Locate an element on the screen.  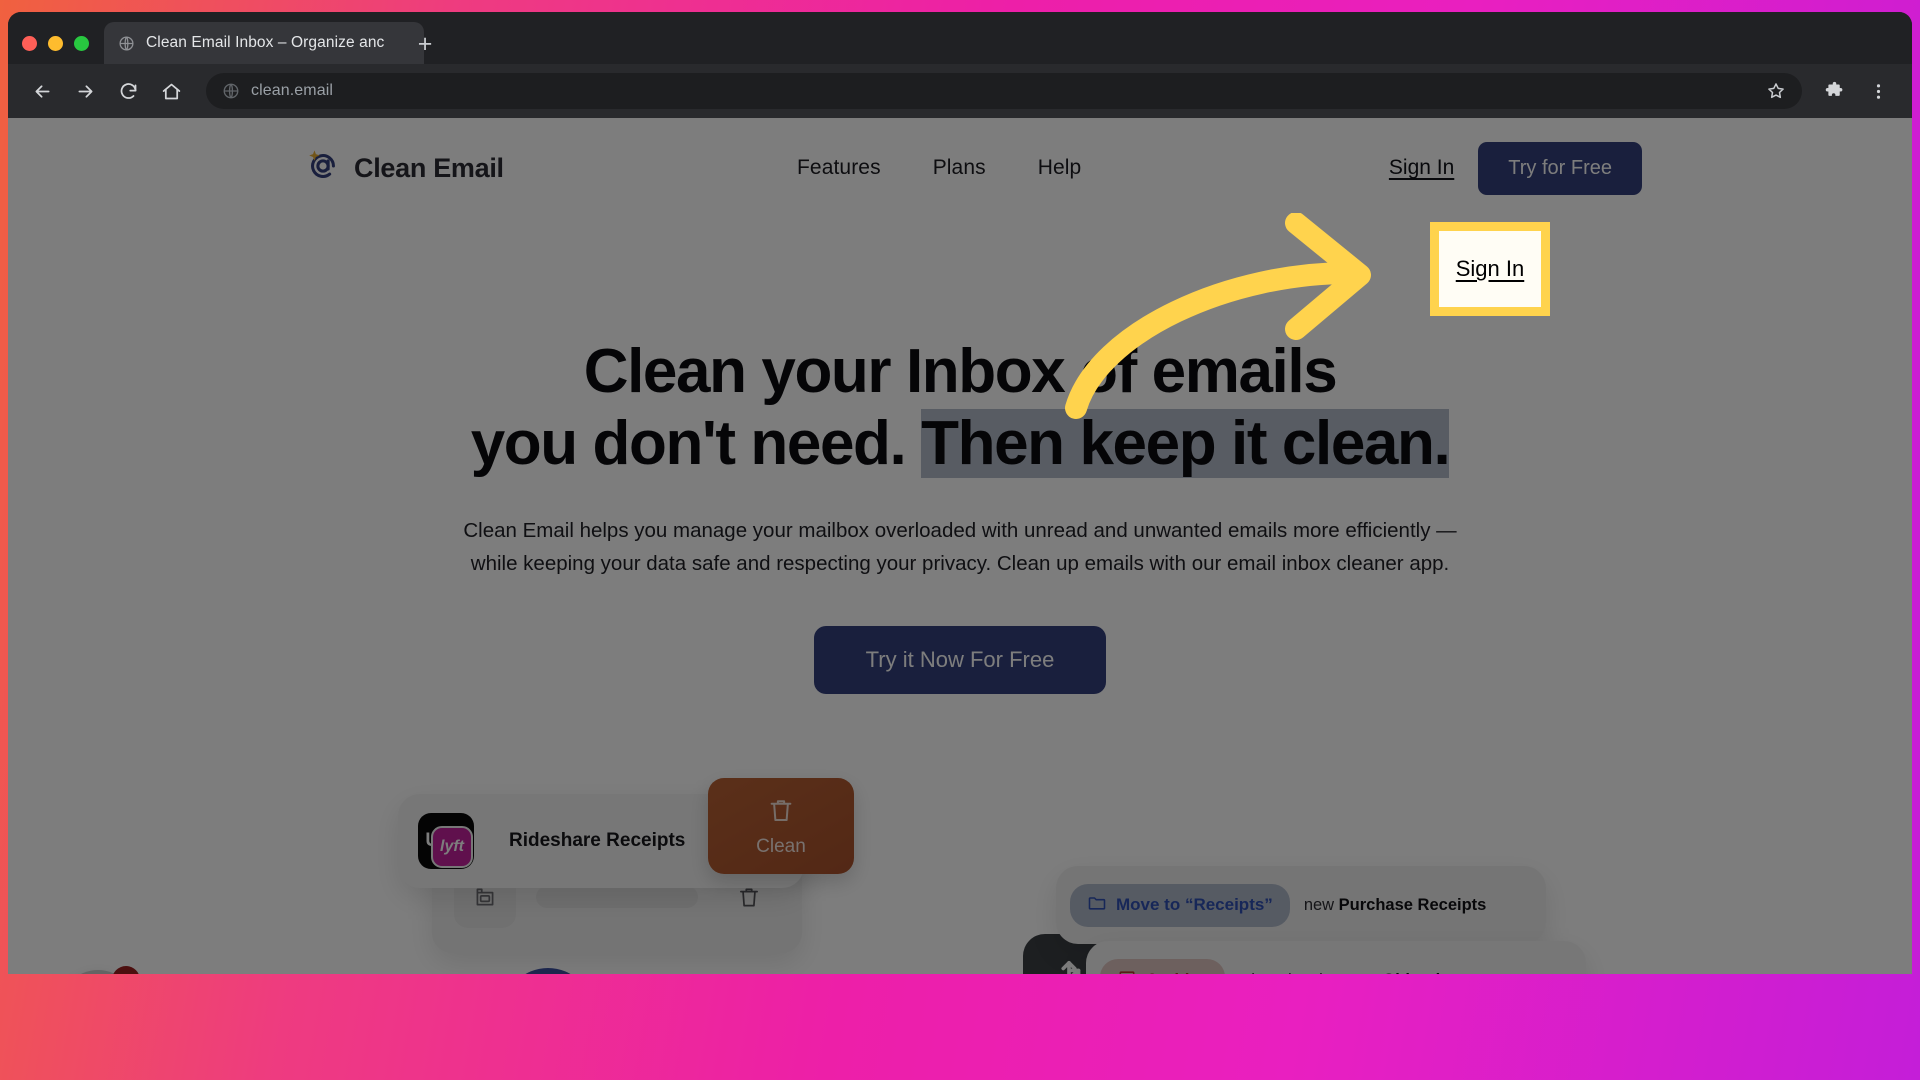
sign-in-highlight-label: Sign In is located at coordinates (1490, 269).